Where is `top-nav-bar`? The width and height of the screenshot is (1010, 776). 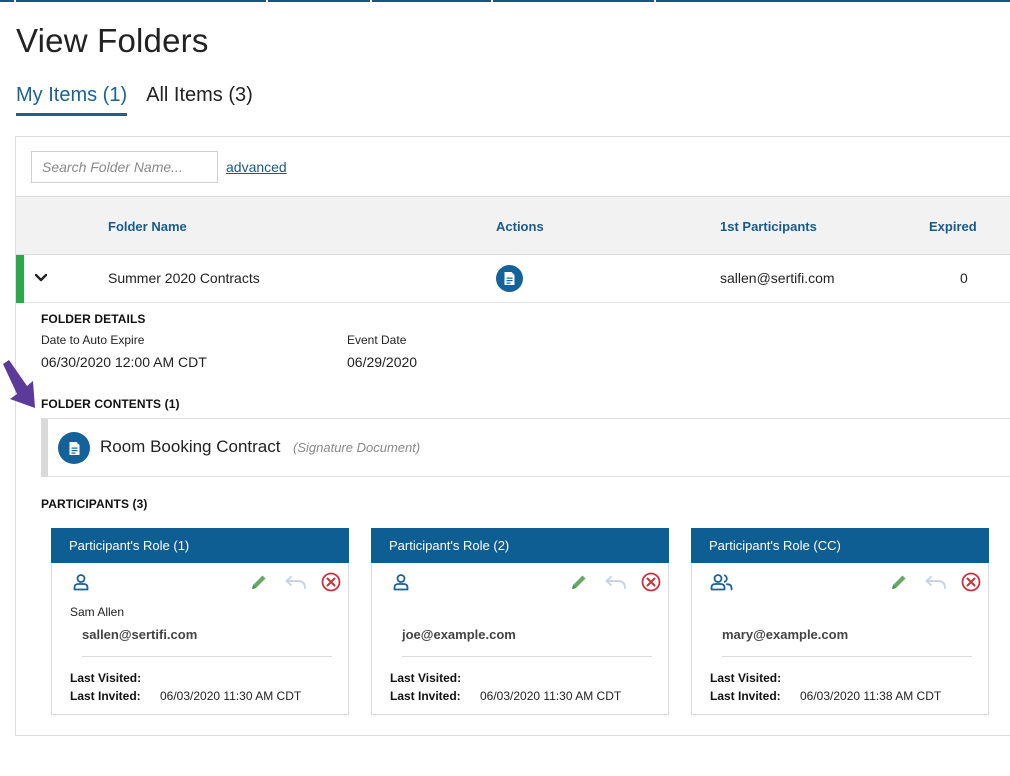
top-nav-bar is located at coordinates (505, 1).